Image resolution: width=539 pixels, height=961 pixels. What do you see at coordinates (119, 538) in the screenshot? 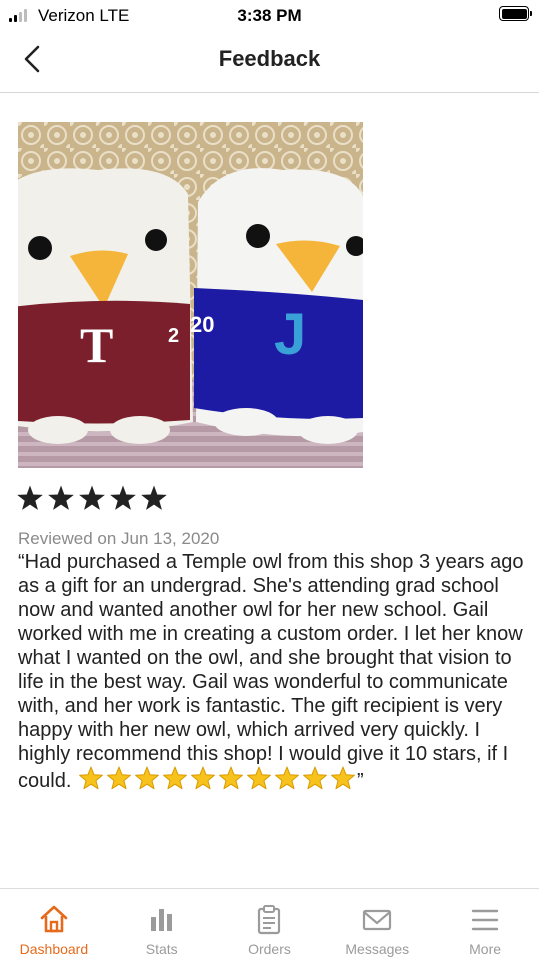
I see `review-date: Reviewed on Jun 13, 2020` at bounding box center [119, 538].